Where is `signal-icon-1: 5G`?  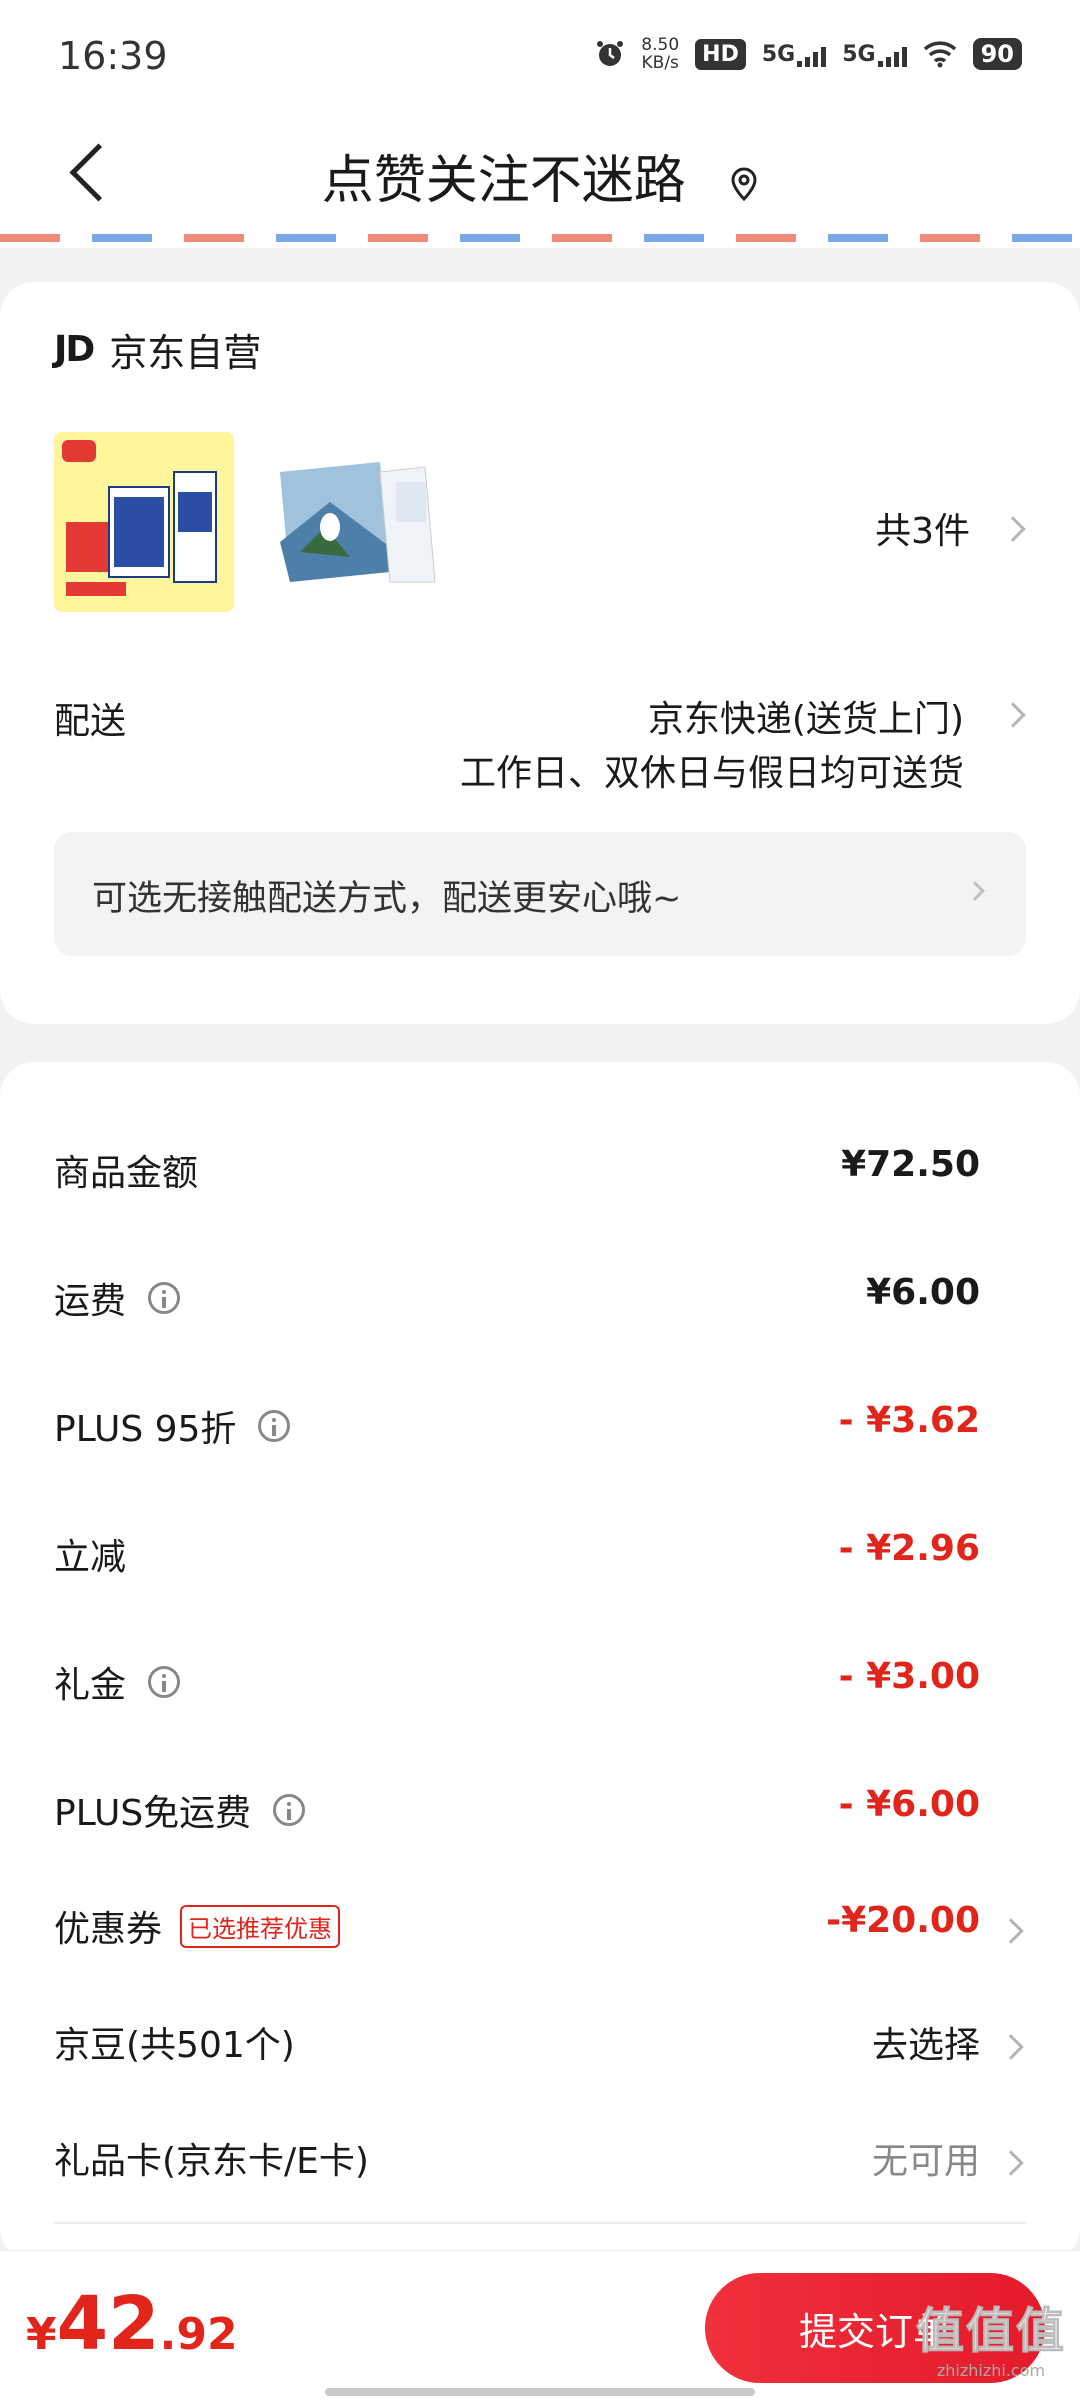 signal-icon-1: 5G is located at coordinates (794, 54).